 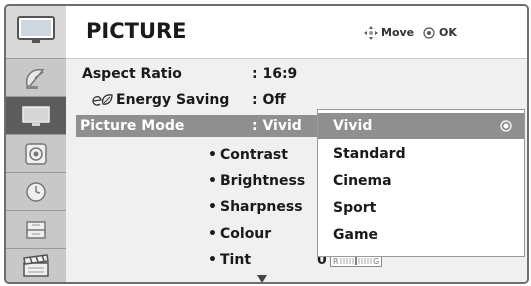 I want to click on tv-picture-icon, so click(x=36, y=115).